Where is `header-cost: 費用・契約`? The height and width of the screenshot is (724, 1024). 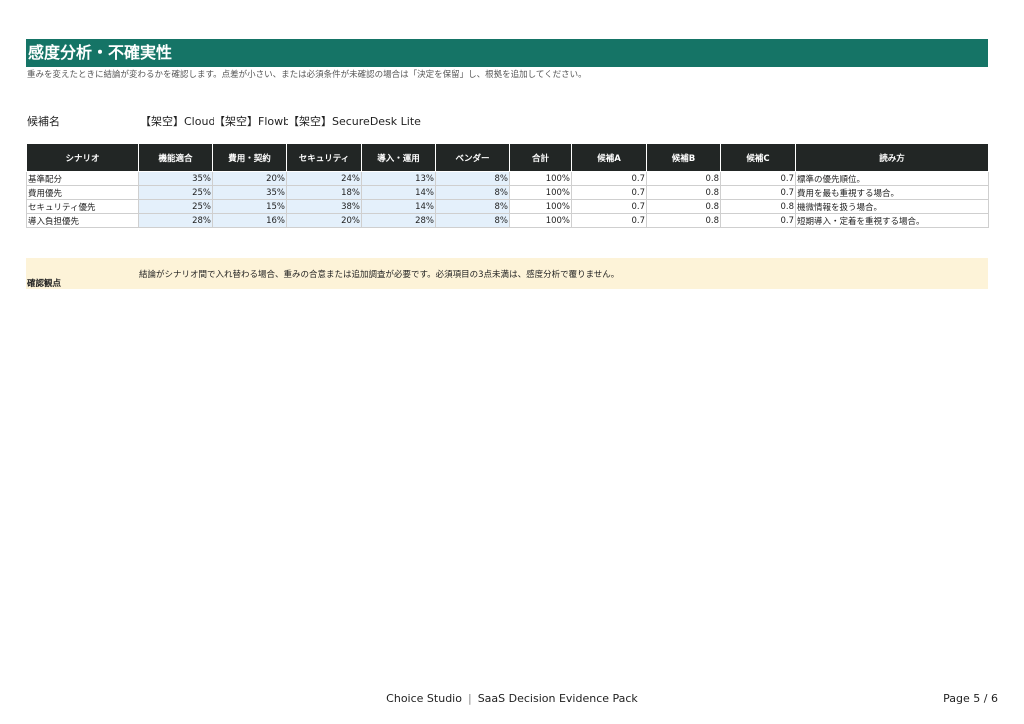
header-cost: 費用・契約 is located at coordinates (249, 157).